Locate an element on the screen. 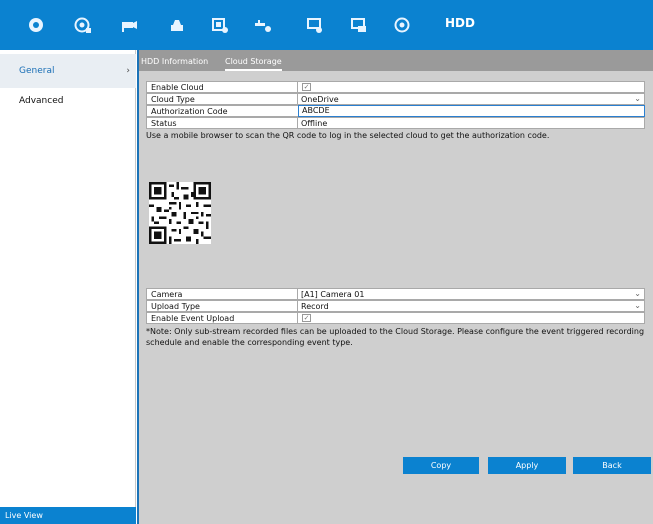  page-title: HDD is located at coordinates (460, 23).